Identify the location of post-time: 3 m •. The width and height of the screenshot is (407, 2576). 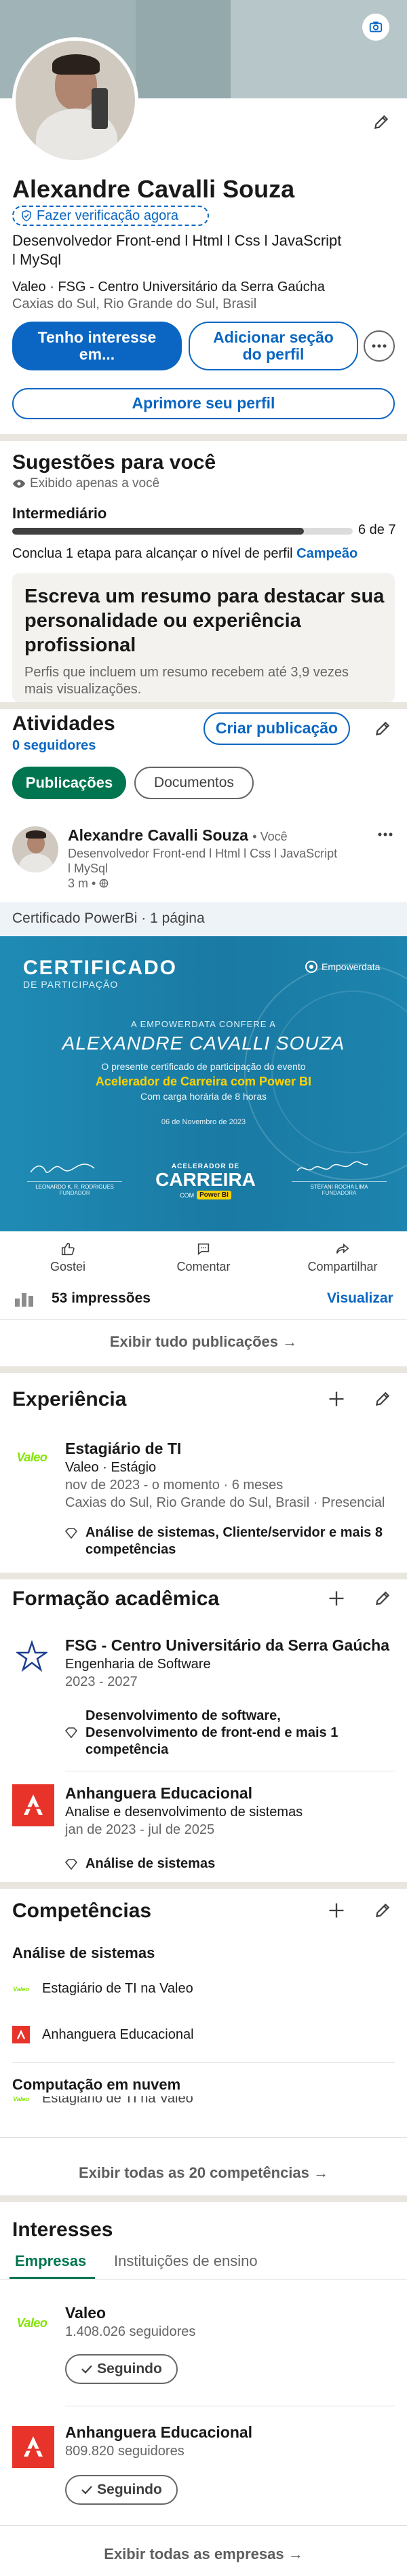
(88, 884).